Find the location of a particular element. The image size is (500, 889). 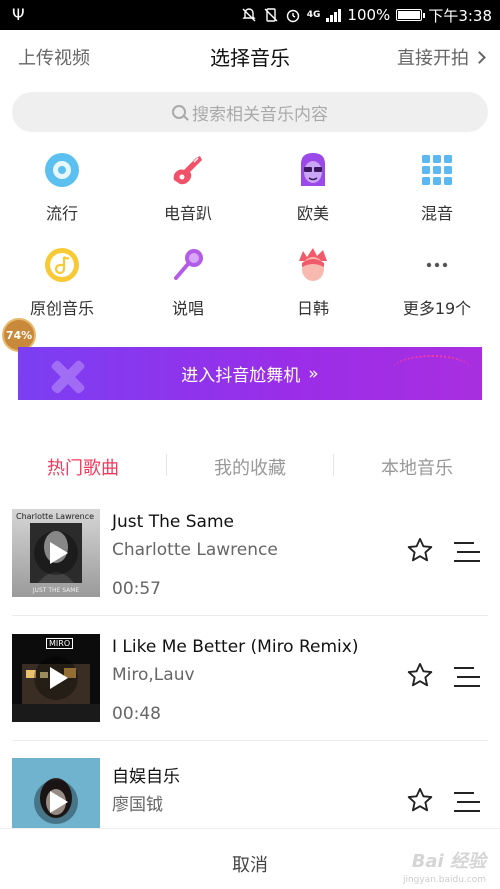

shoot-directly-button: 直接开拍 is located at coordinates (441, 57).